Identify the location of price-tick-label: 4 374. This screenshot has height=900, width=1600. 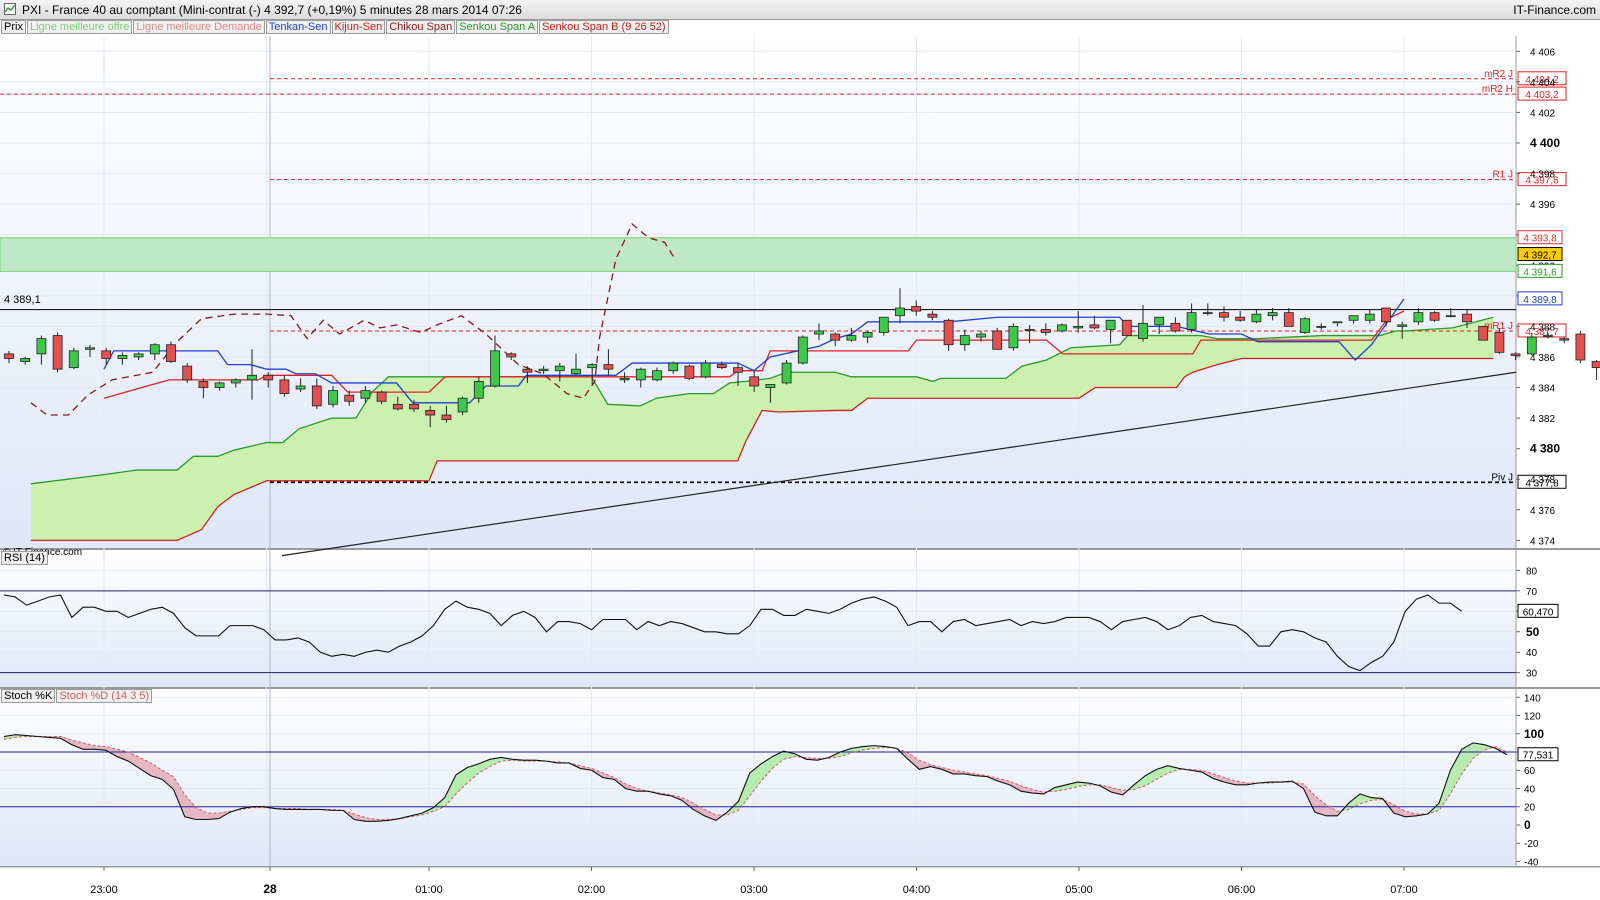
(1542, 541).